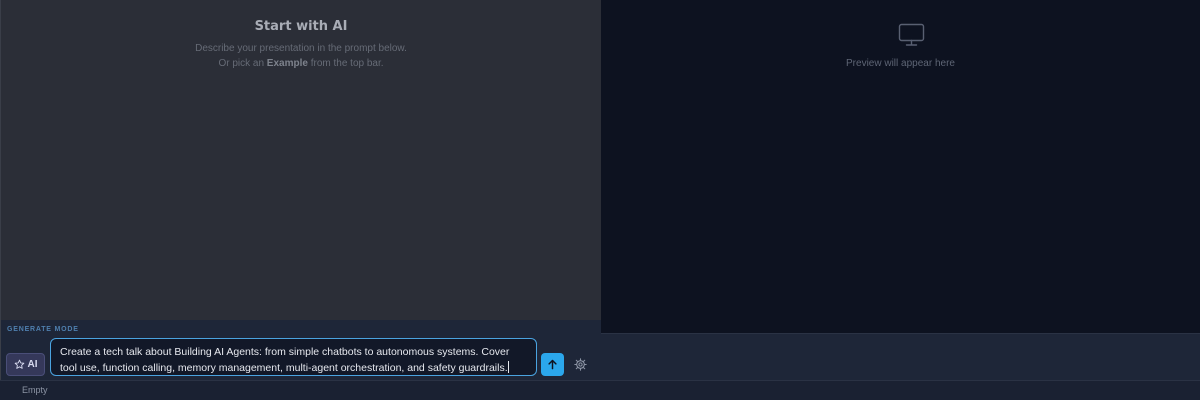 The height and width of the screenshot is (400, 1200). What do you see at coordinates (345, 63) in the screenshot?
I see `empty-desc-suffix: from the top bar.` at bounding box center [345, 63].